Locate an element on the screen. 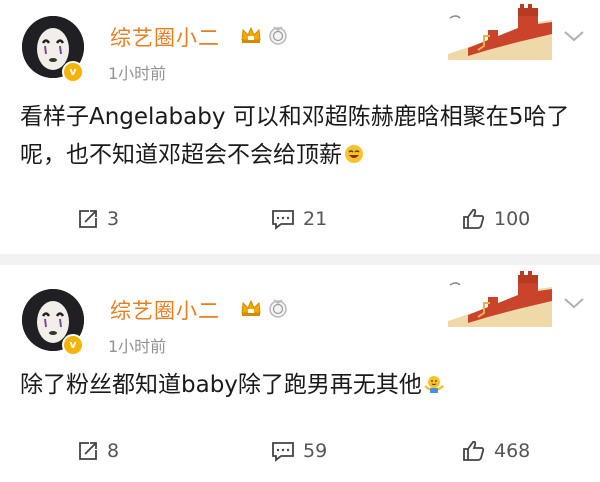  like-count: 100 is located at coordinates (512, 219).